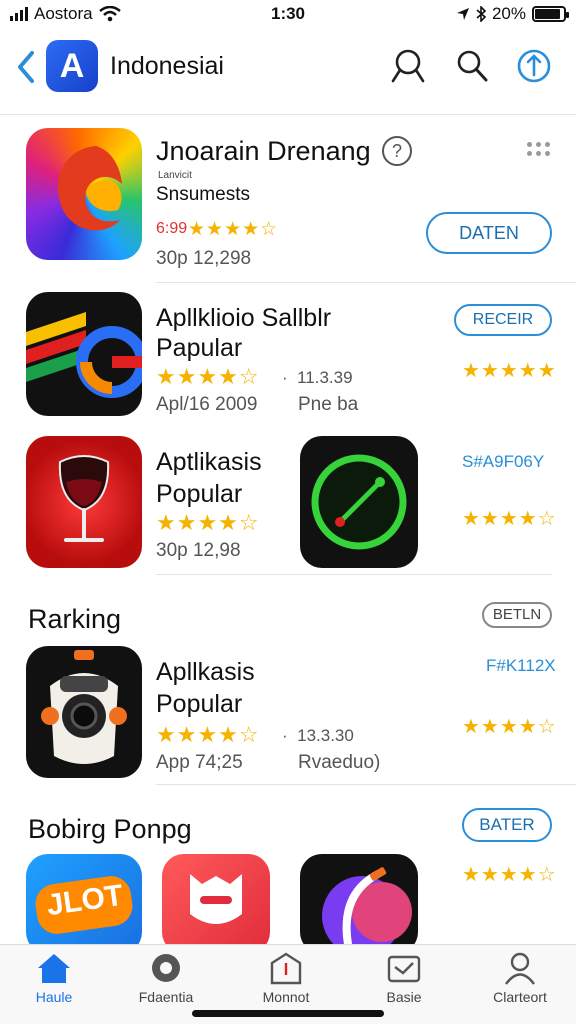 The width and height of the screenshot is (576, 1024). What do you see at coordinates (205, 672) in the screenshot?
I see `app-title-line1: Apllkasis` at bounding box center [205, 672].